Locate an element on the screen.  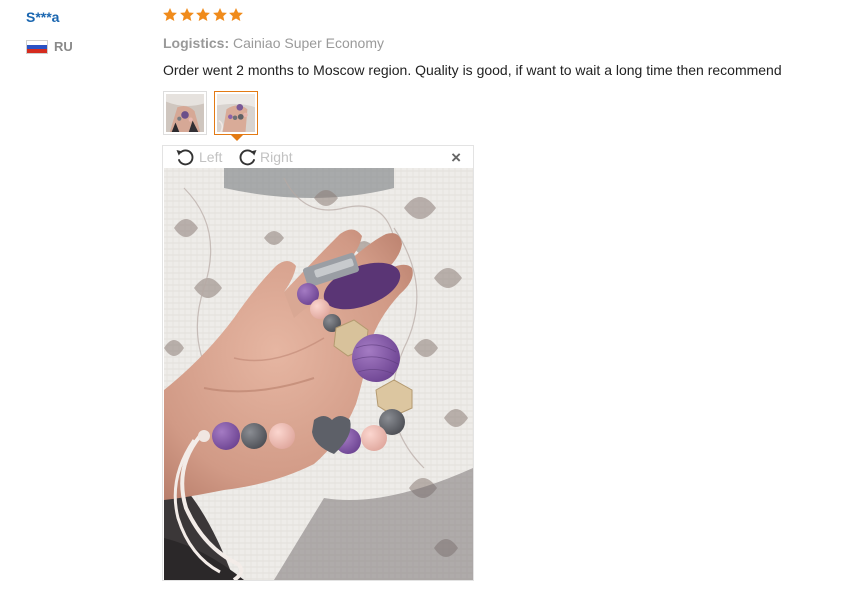
country-code: RU is located at coordinates (63, 46).